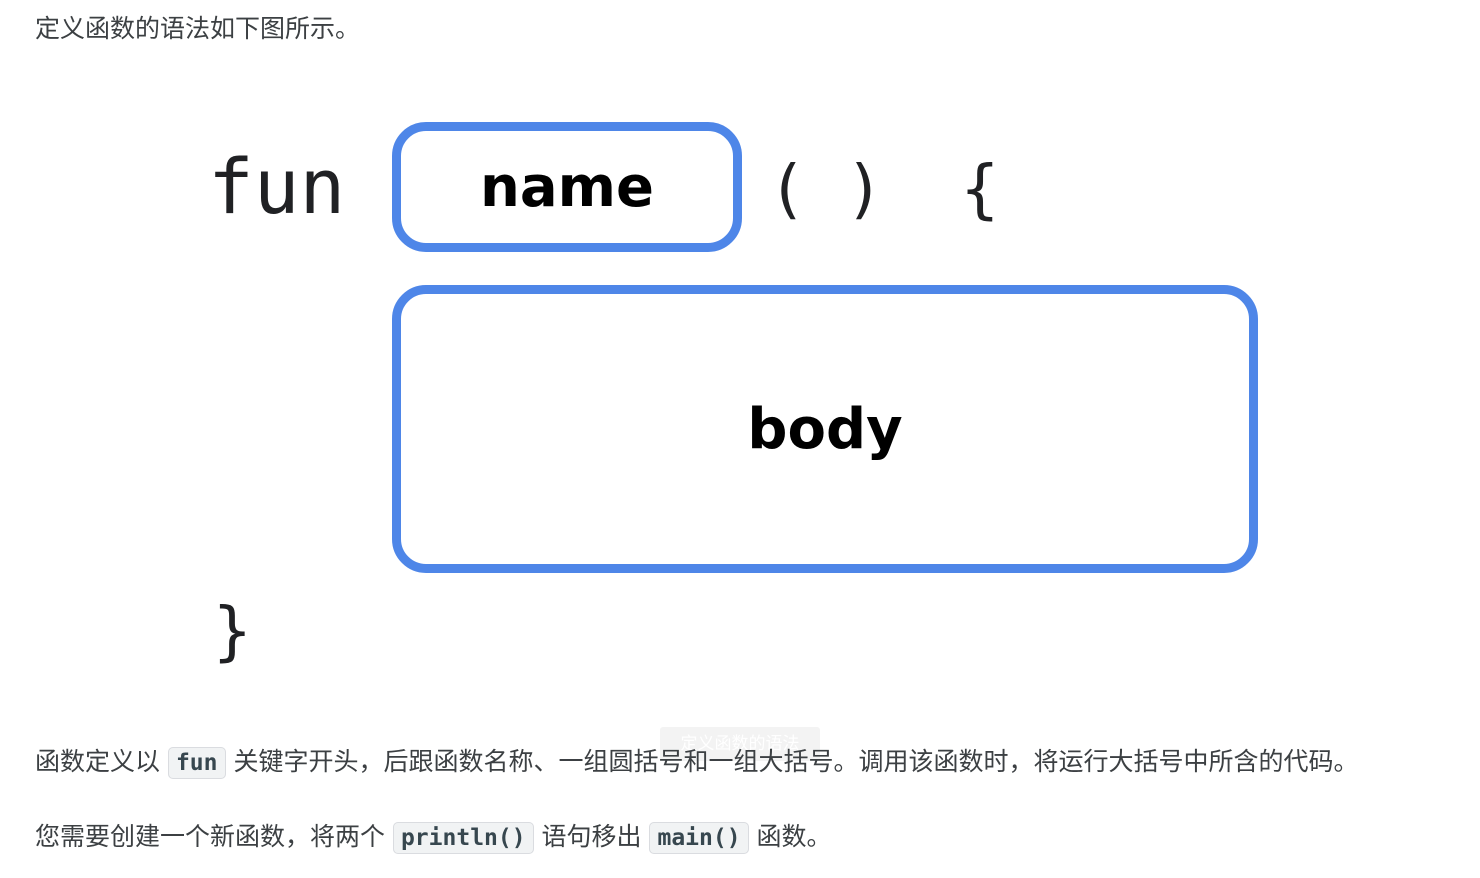  Describe the element at coordinates (196, 763) in the screenshot. I see `code-fun: fun` at that location.